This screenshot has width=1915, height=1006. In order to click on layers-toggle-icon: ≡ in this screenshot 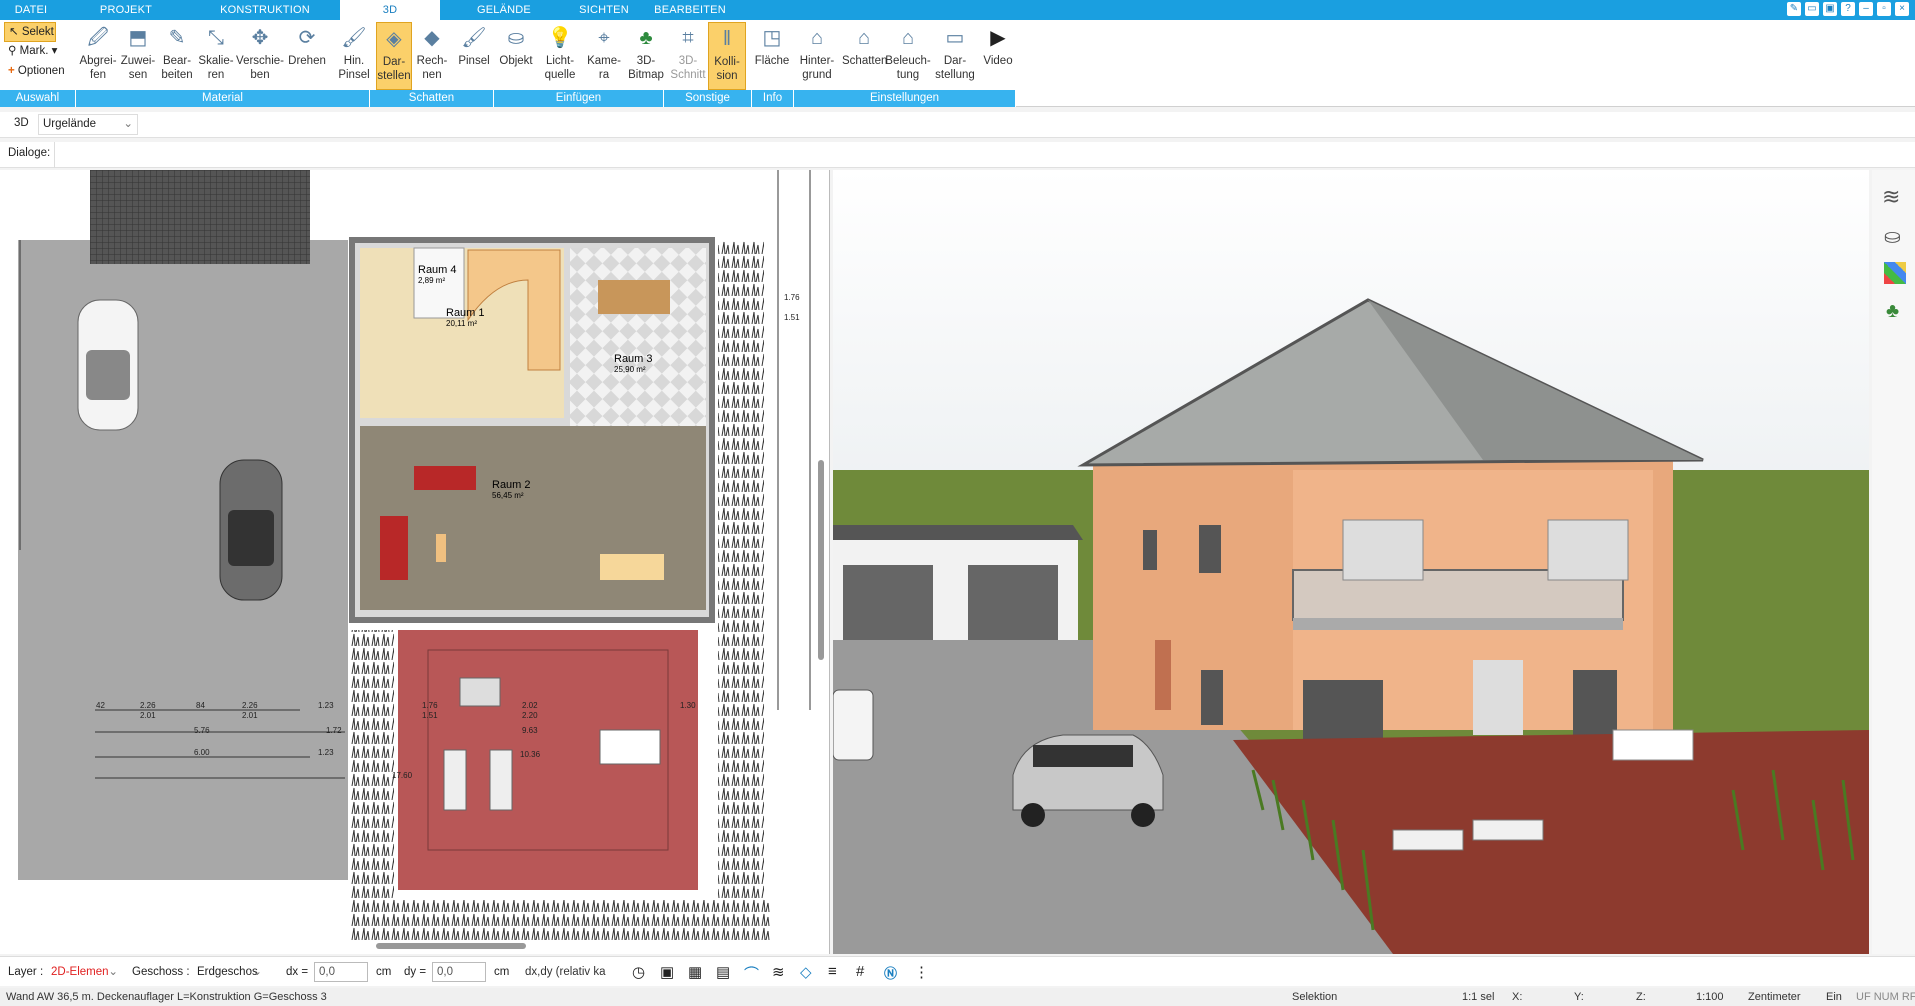, I will do `click(837, 972)`.